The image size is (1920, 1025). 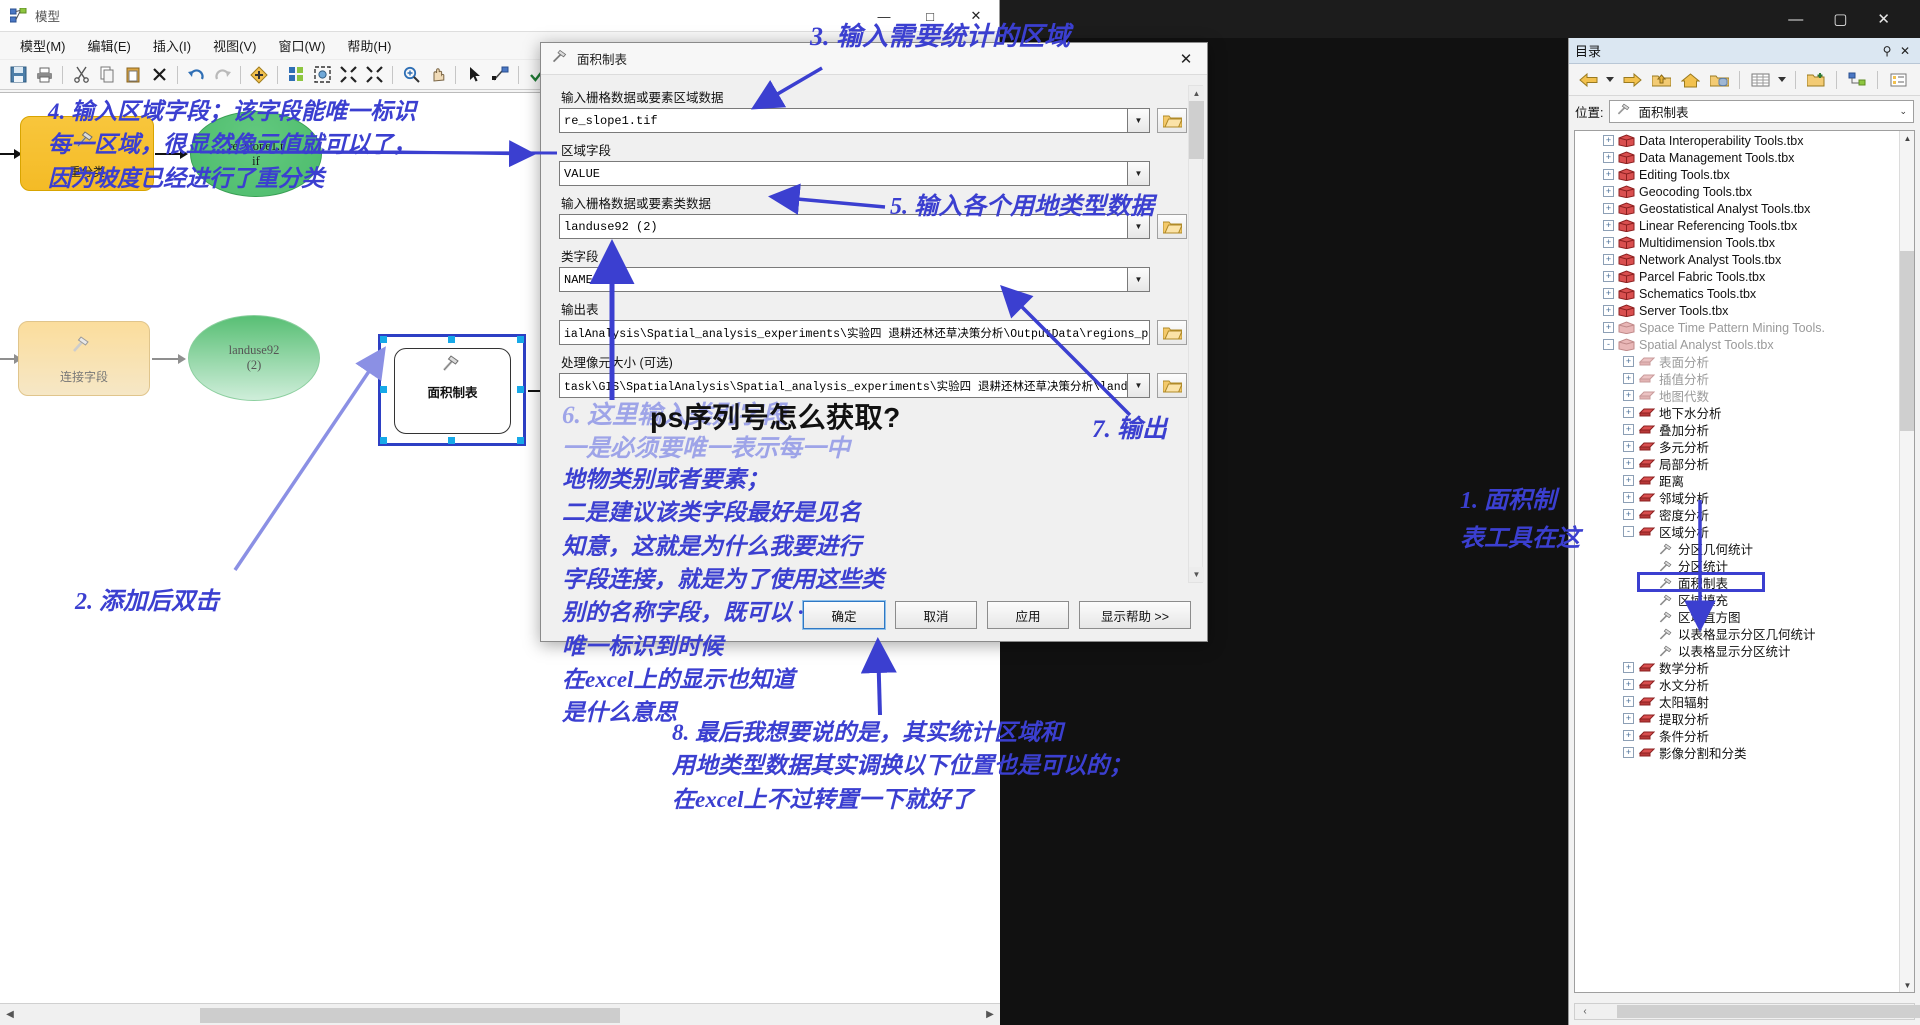 I want to click on tree-item: + 邻域分析, so click(x=1736, y=497).